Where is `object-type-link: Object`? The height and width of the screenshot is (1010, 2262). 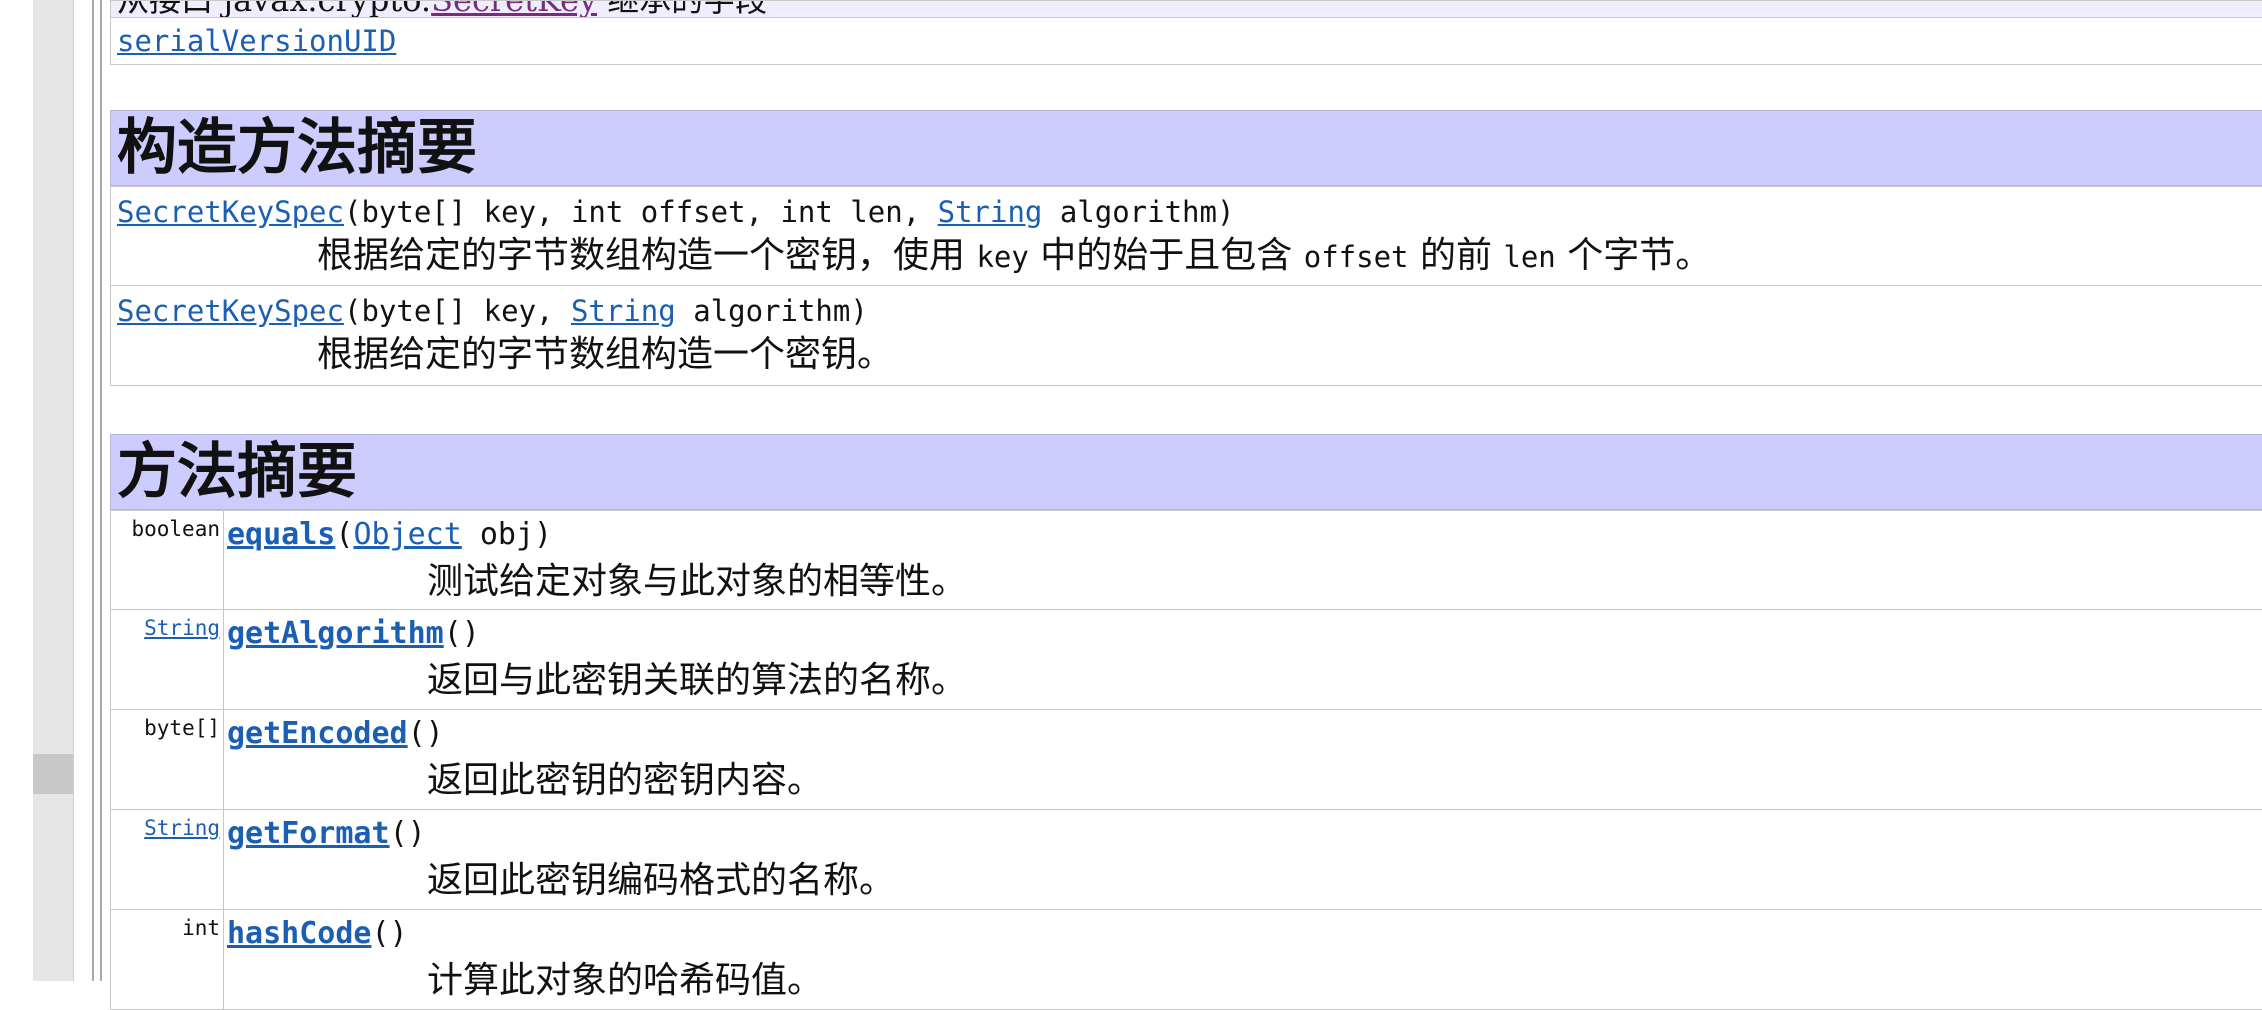
object-type-link: Object is located at coordinates (407, 534).